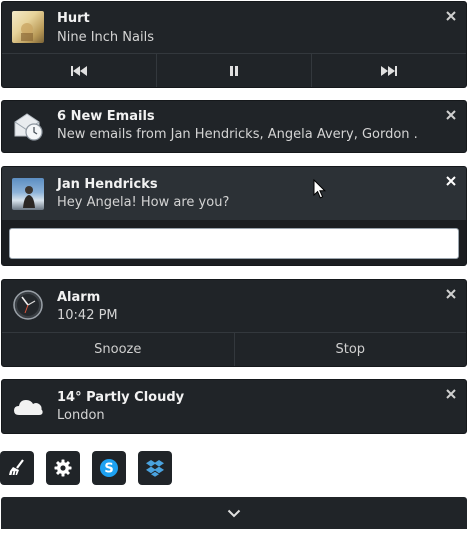  I want to click on alarm-time: 10:42 PM, so click(87, 315).